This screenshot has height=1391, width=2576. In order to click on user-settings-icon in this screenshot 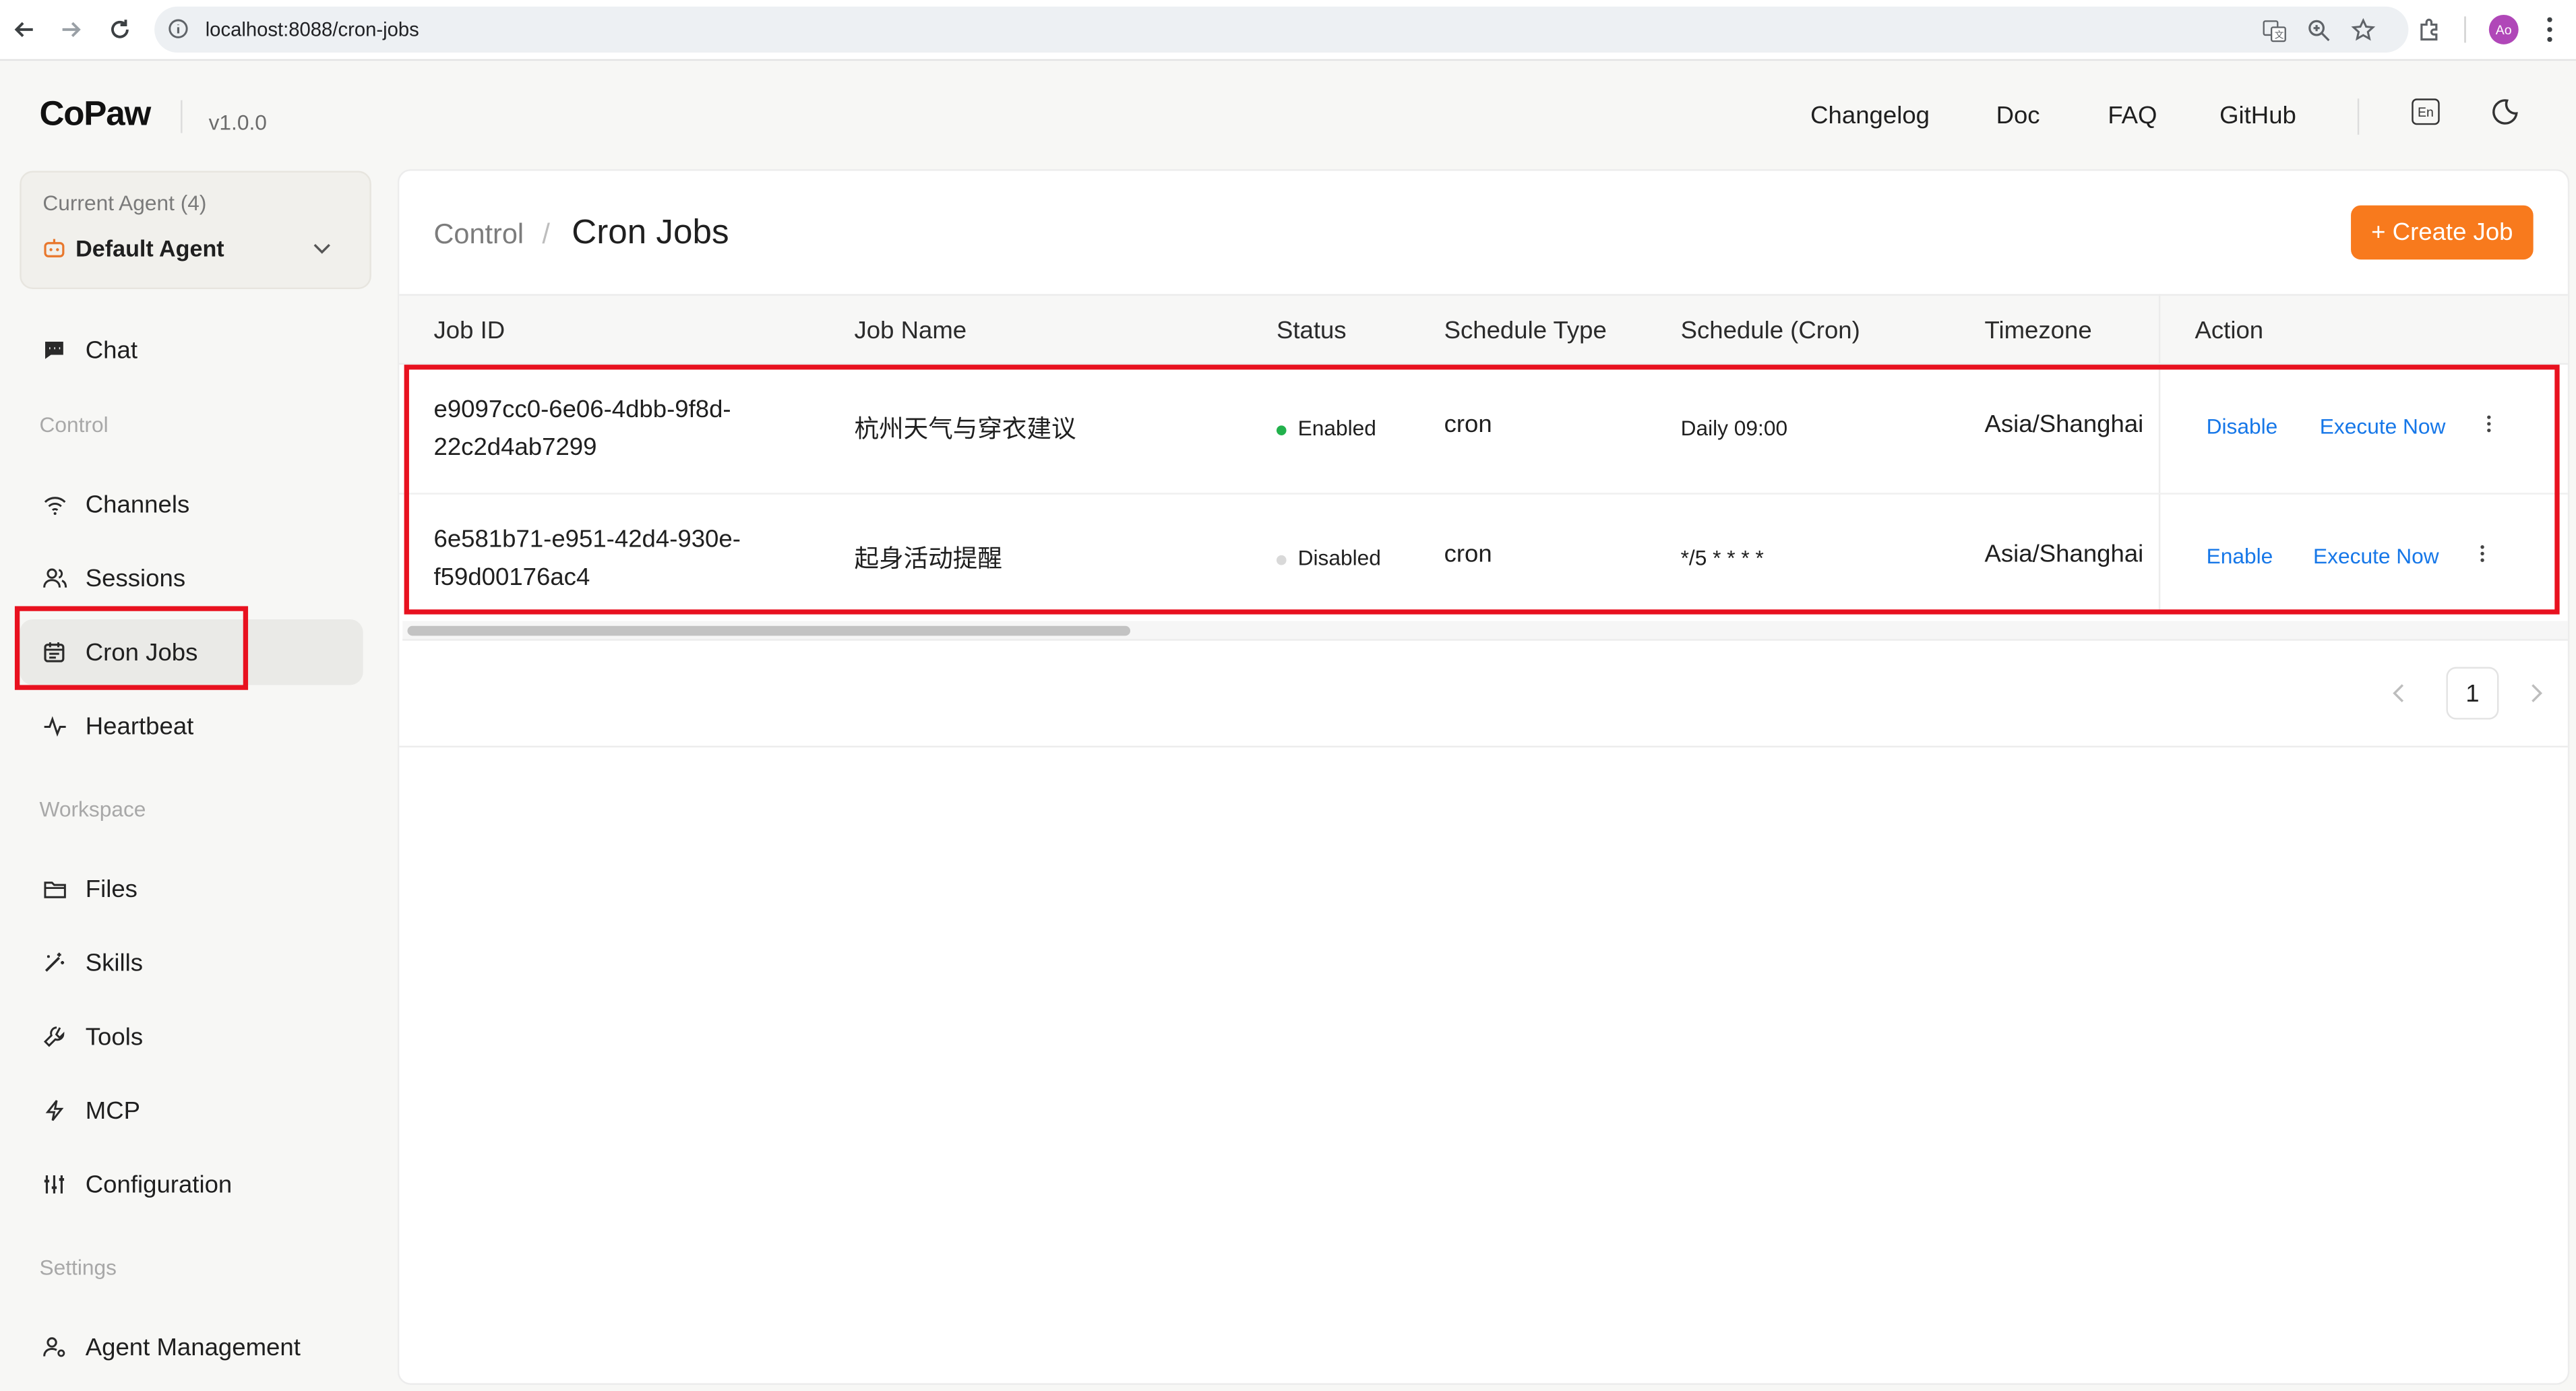, I will do `click(54, 1347)`.